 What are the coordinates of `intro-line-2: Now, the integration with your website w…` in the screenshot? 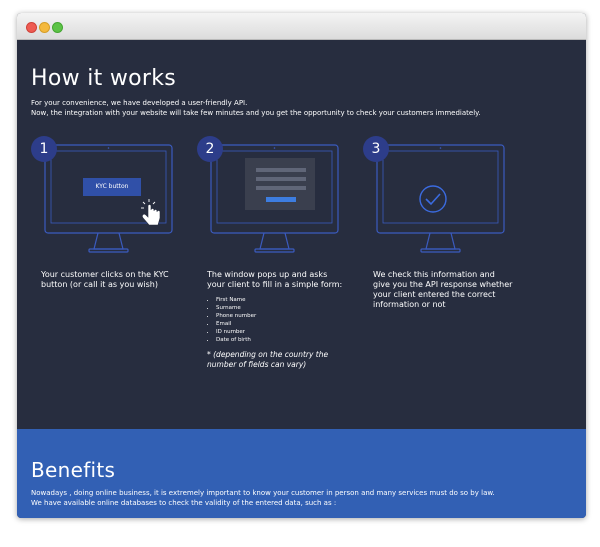 It's located at (256, 113).